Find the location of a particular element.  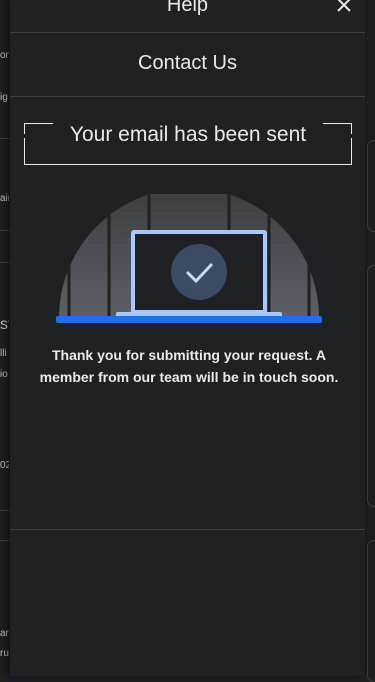

close-icon is located at coordinates (344, 6).